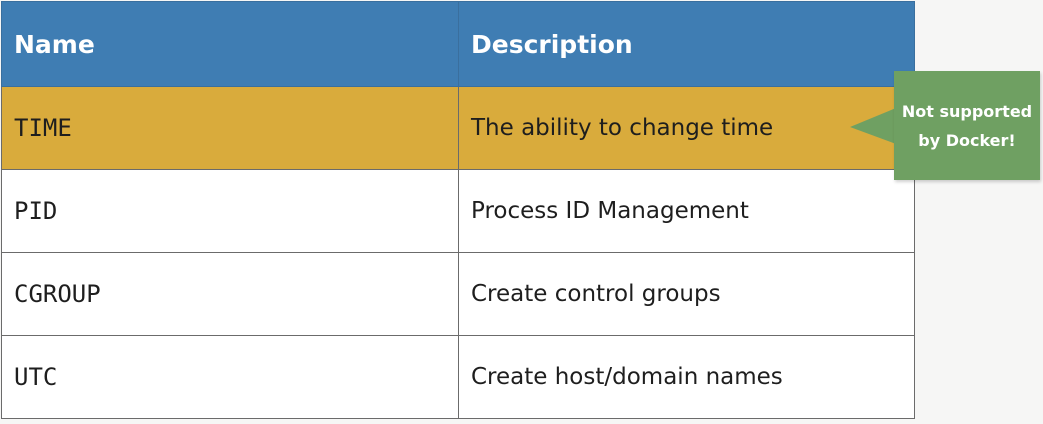  What do you see at coordinates (967, 111) in the screenshot?
I see `callout-line-1: Not supported` at bounding box center [967, 111].